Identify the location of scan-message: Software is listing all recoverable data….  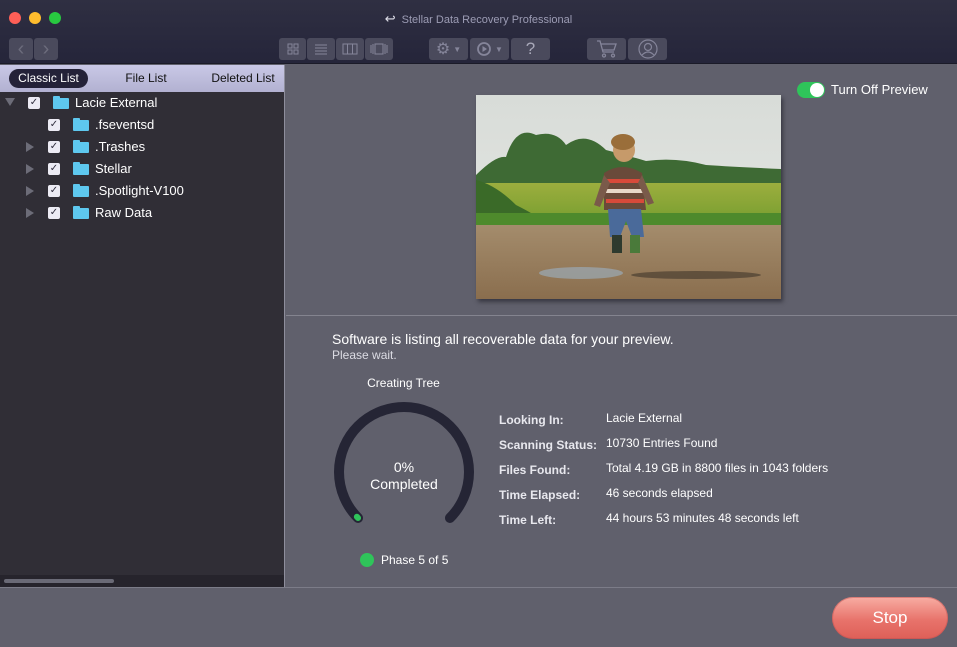
(503, 339).